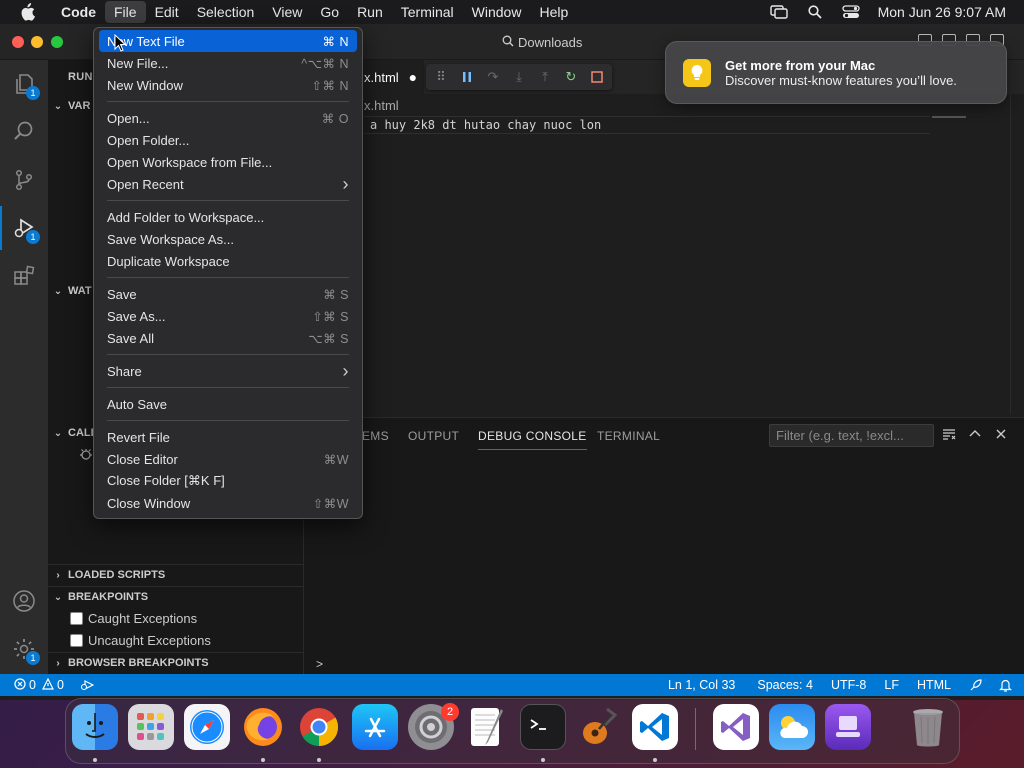 The image size is (1024, 768). Describe the element at coordinates (370, 12) in the screenshot. I see `menubar-run: Run` at that location.